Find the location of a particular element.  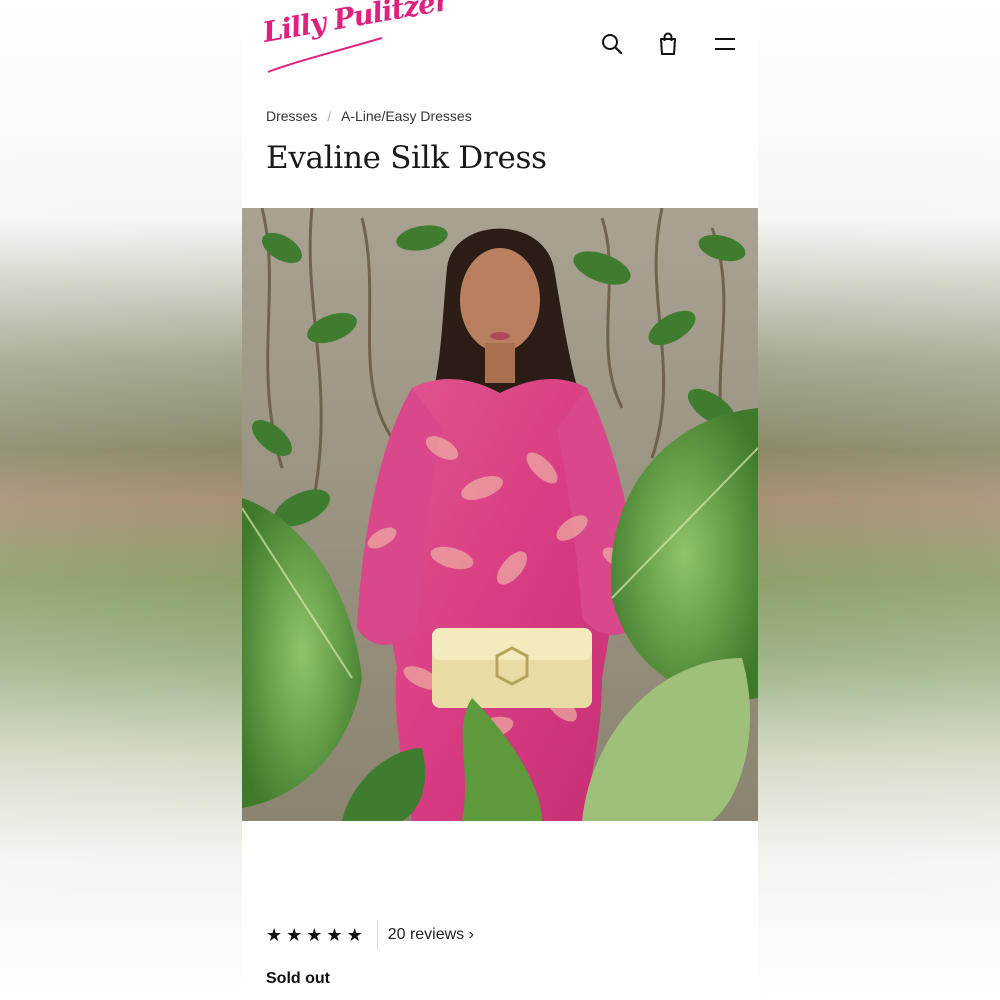

breadcrumb-dresses: Dresses is located at coordinates (291, 116).